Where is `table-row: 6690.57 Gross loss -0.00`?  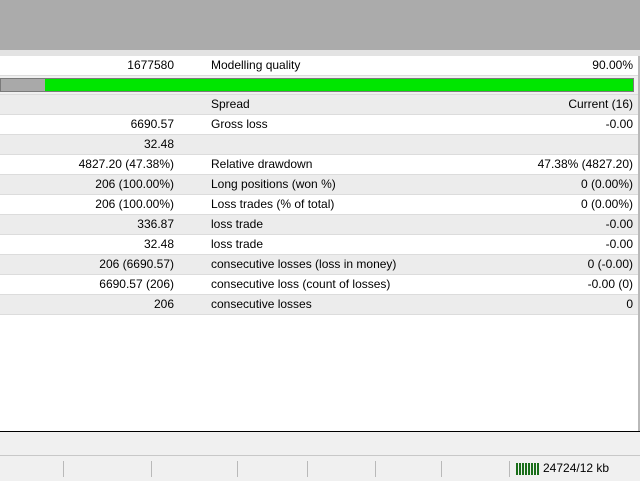 table-row: 6690.57 Gross loss -0.00 is located at coordinates (319, 125).